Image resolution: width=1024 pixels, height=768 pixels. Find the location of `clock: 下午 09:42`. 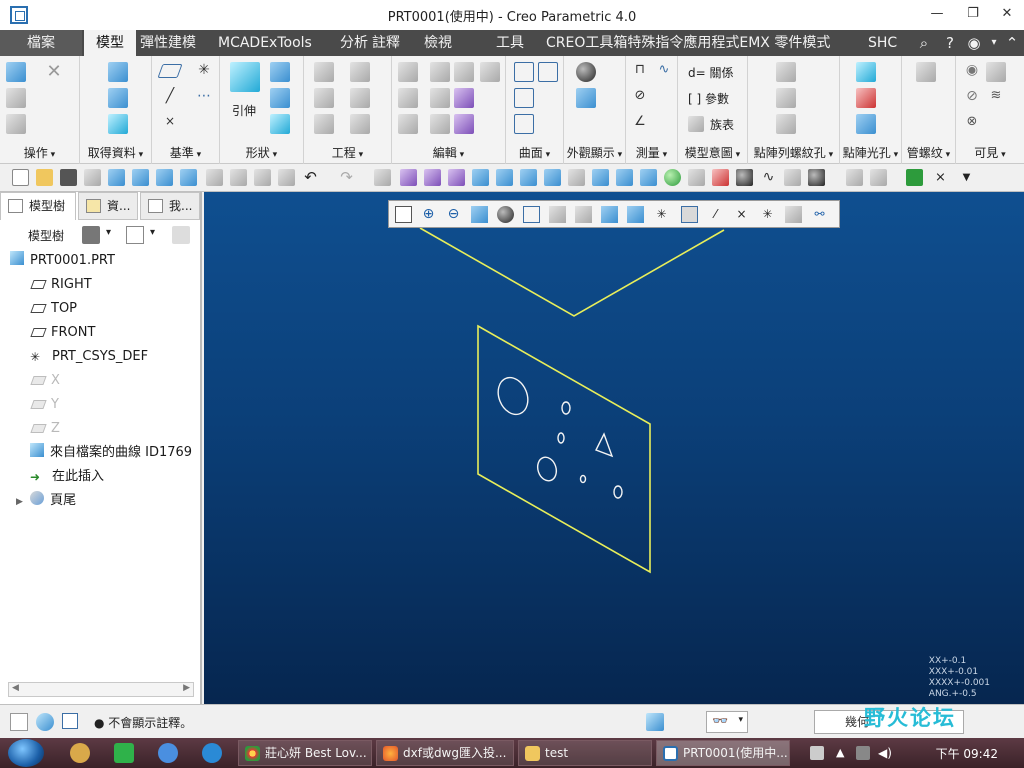

clock: 下午 09:42 is located at coordinates (967, 753).